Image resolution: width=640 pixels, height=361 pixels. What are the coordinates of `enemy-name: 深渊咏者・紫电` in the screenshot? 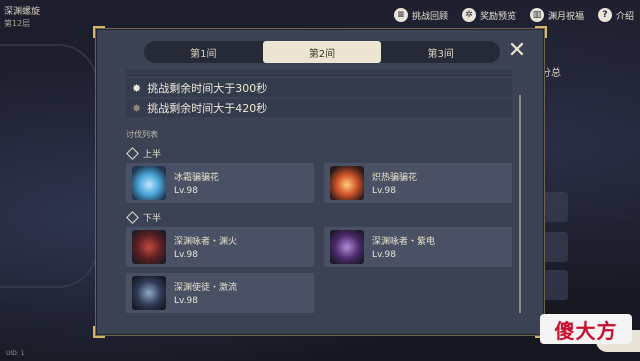 It's located at (404, 242).